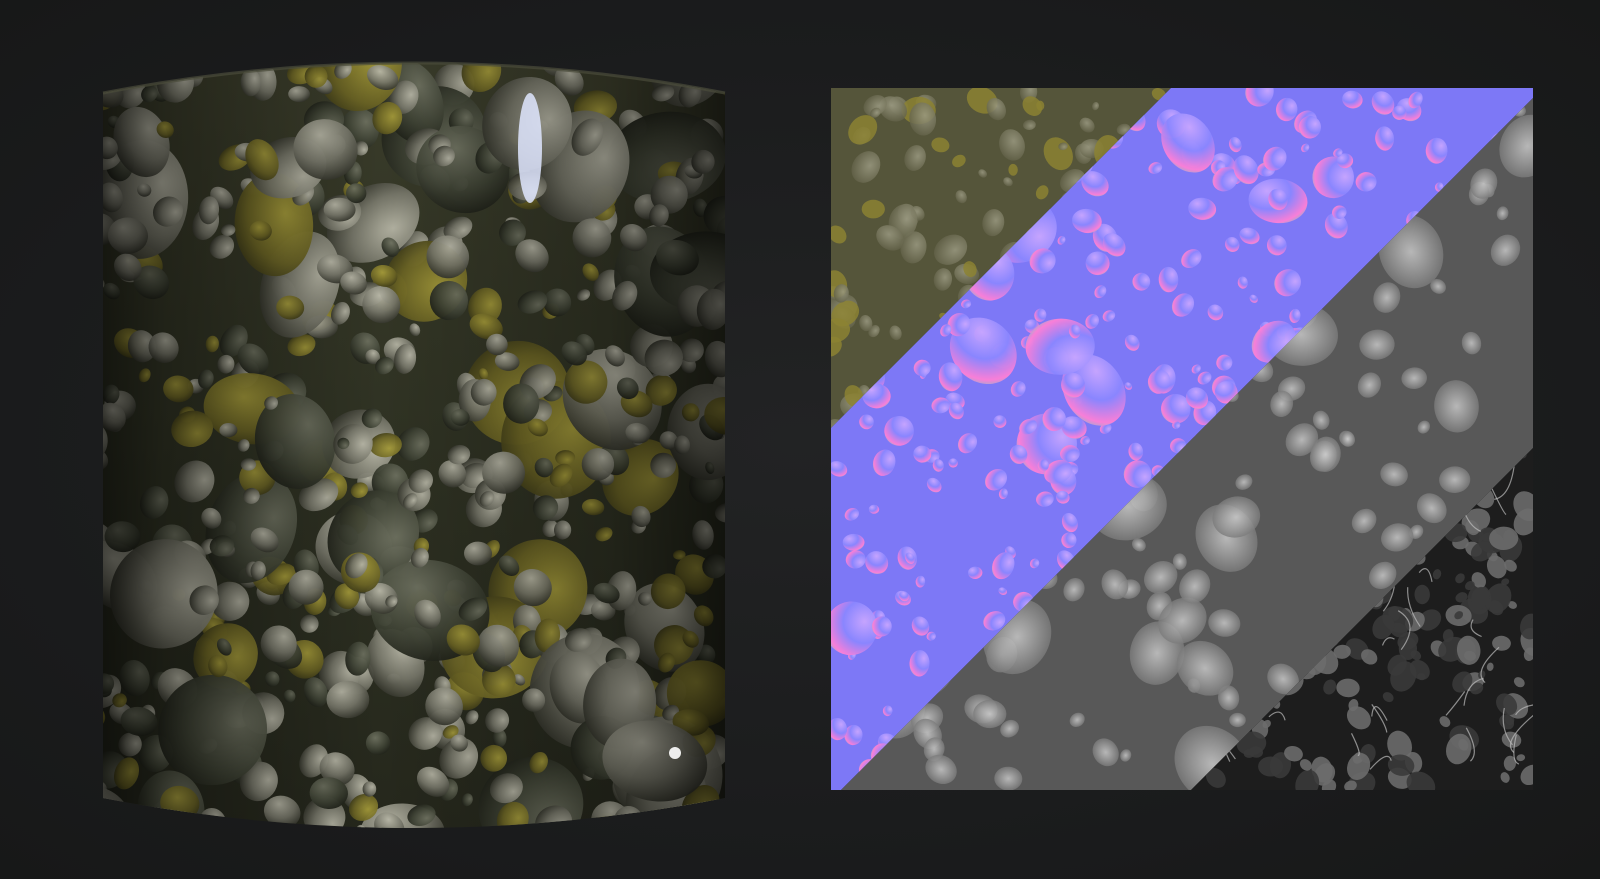 The image size is (1600, 879). Describe the element at coordinates (1271, 766) in the screenshot. I see `ao-pebble` at that location.